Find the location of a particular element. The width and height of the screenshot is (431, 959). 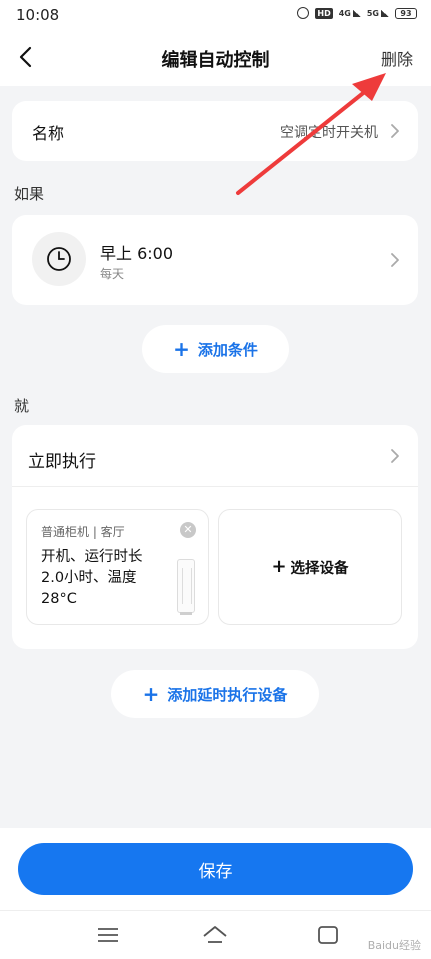

back-nav-icon is located at coordinates (328, 935).